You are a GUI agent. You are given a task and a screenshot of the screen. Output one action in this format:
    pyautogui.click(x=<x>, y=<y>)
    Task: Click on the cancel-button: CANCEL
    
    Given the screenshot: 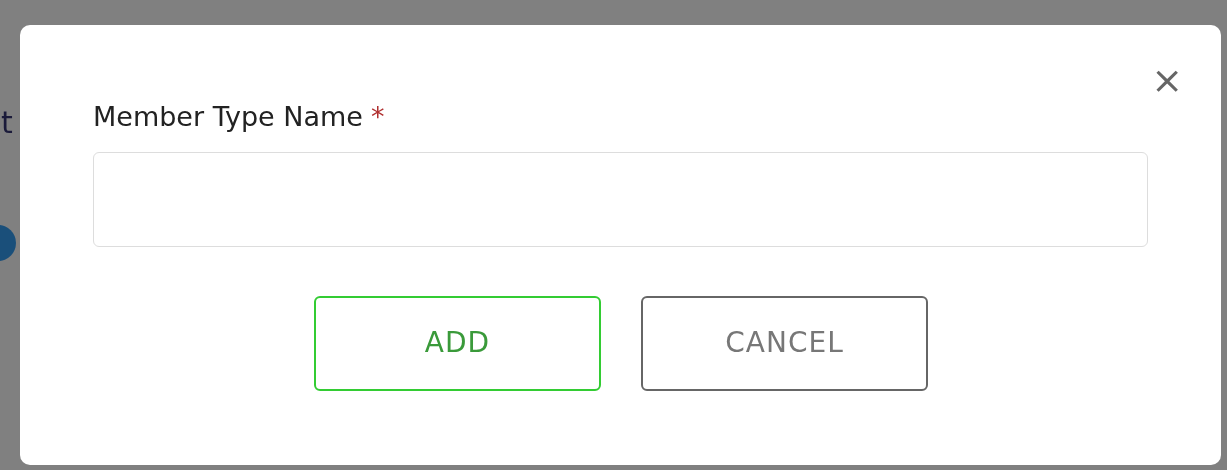 What is the action you would take?
    pyautogui.click(x=784, y=343)
    